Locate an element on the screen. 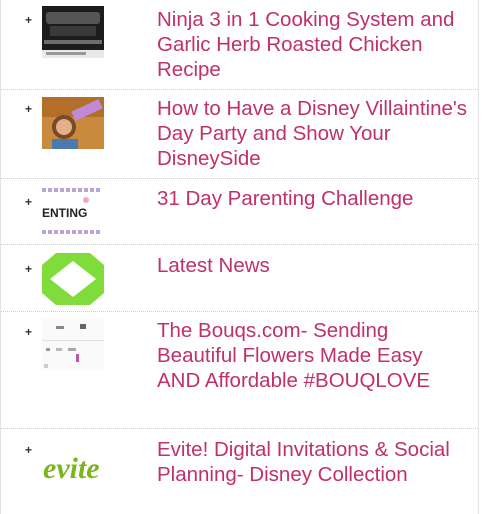 This screenshot has height=514, width=485. list-item: + Latest News is located at coordinates (239, 278).